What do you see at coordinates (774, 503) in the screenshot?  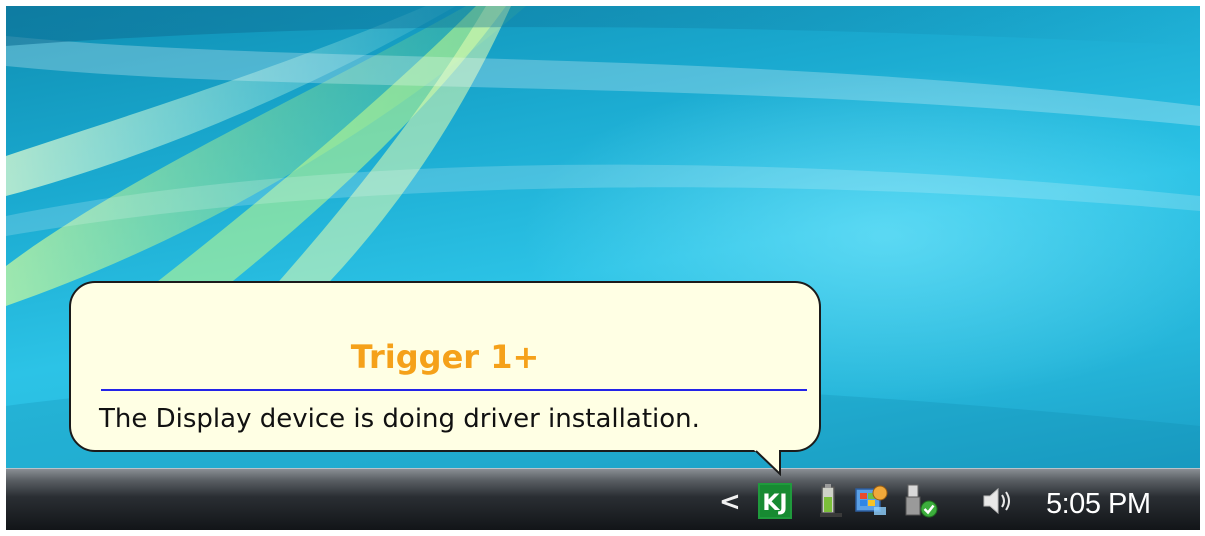 I see `kj-icon-glyph: KJ` at bounding box center [774, 503].